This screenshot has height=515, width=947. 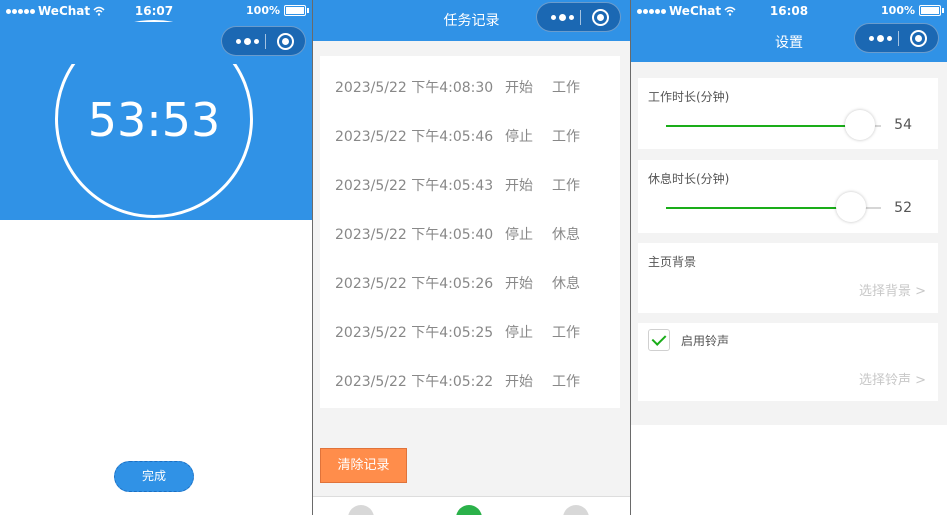 I want to click on list-item: 2023/5/22 下午4:05:46 停止 工作, so click(x=457, y=136).